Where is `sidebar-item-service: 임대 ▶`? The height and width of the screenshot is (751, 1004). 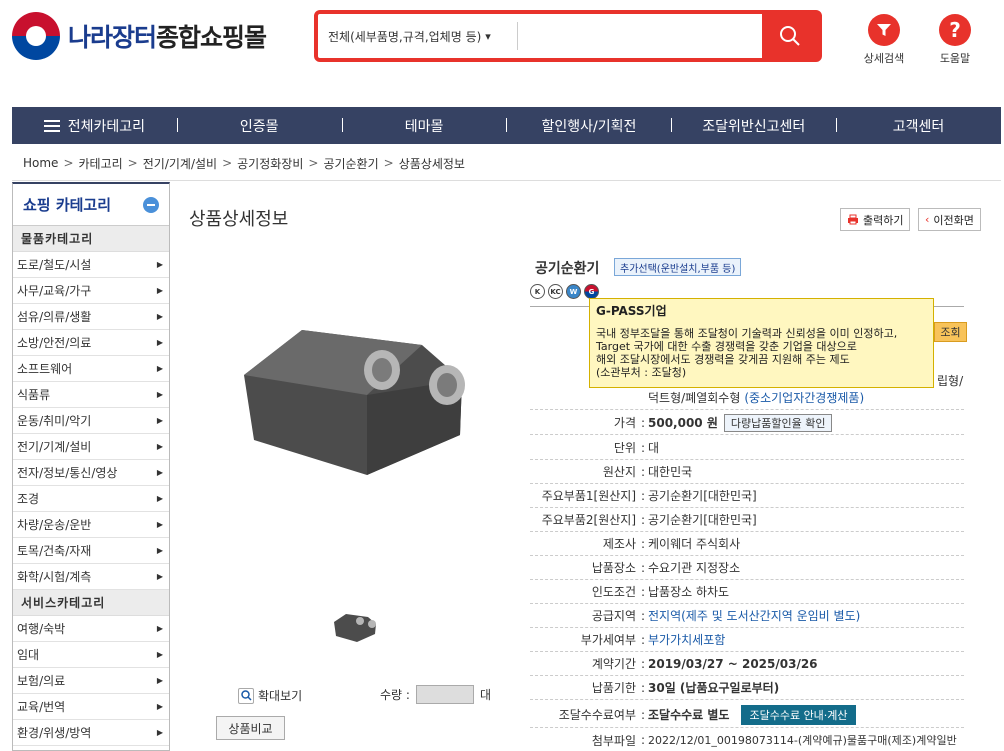 sidebar-item-service: 임대 ▶ is located at coordinates (91, 655).